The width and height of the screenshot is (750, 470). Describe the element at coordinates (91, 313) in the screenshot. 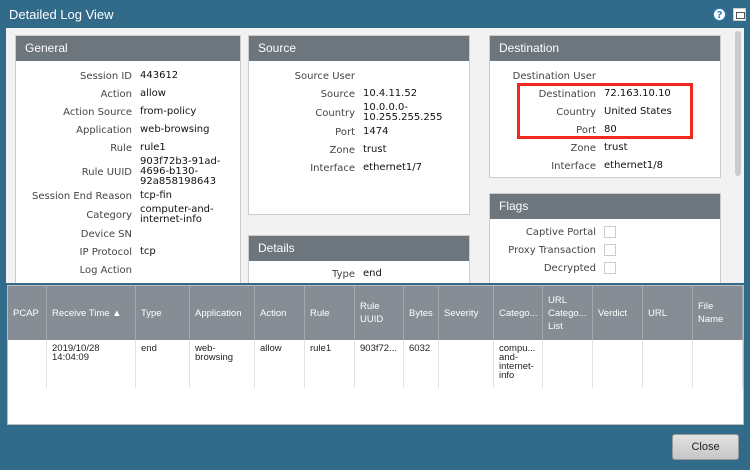

I see `column-header: Receive Time ▲` at that location.